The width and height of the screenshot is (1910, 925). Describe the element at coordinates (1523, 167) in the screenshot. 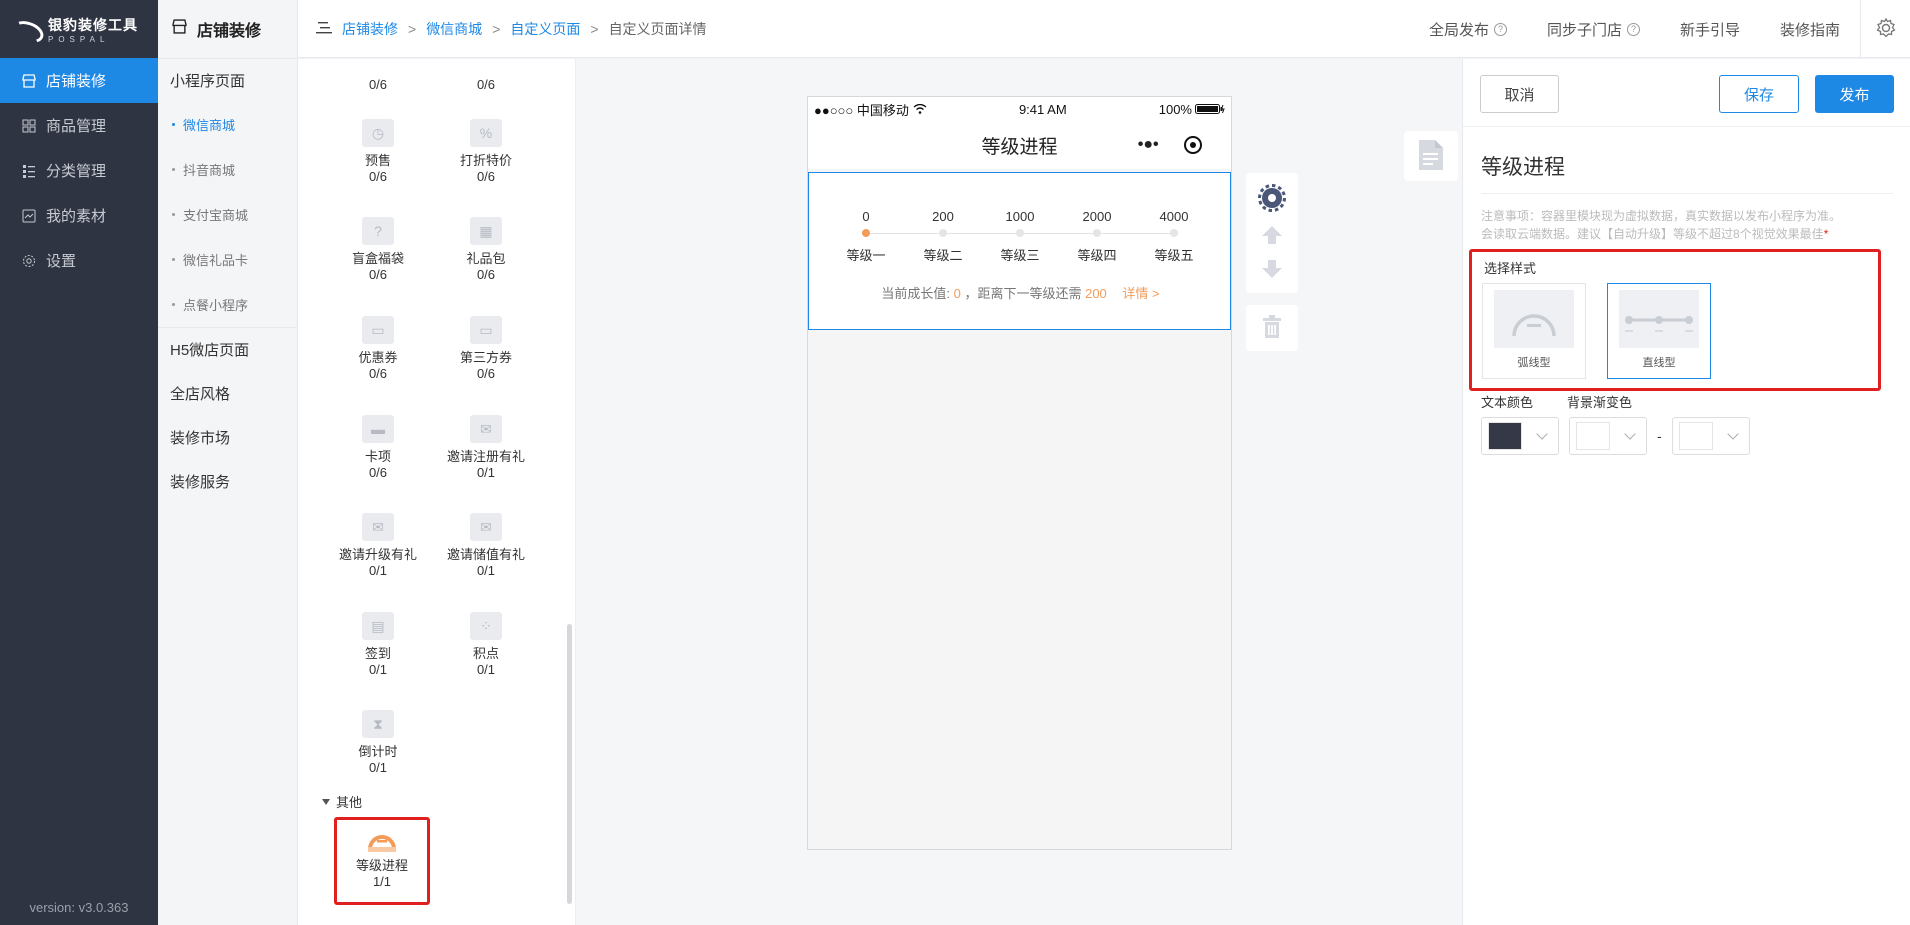

I see `panel-title: 等级进程` at that location.